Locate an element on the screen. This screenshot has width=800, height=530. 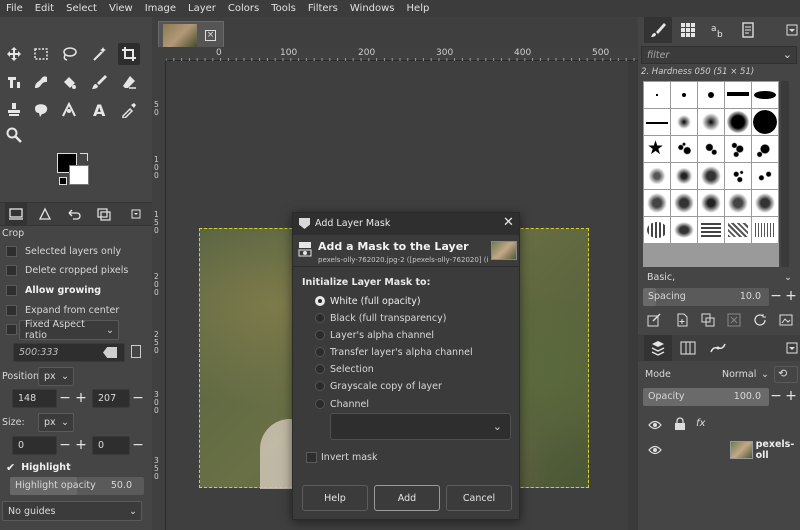
fonts-tab-icon: ab is located at coordinates (718, 30).